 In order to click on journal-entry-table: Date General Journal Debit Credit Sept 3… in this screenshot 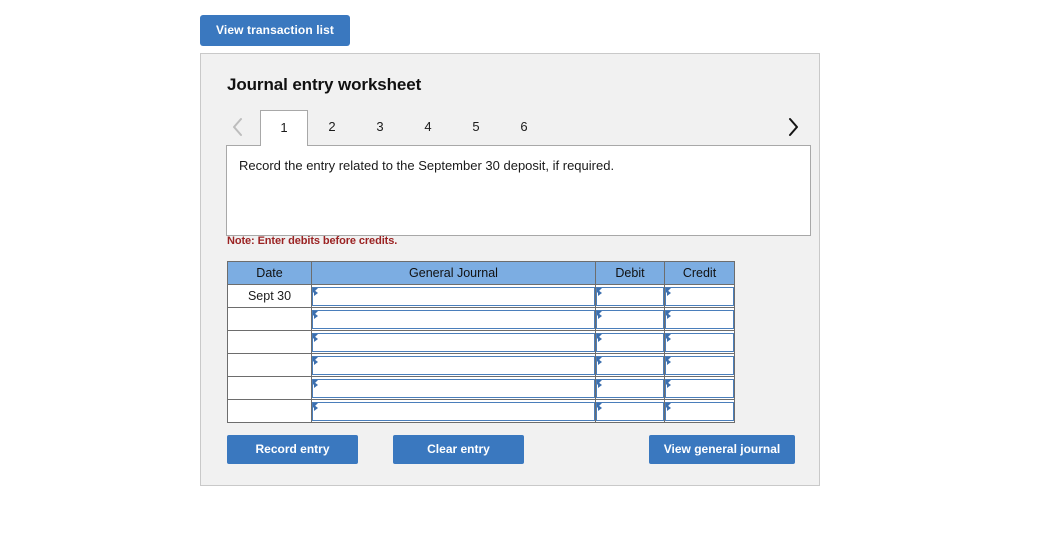, I will do `click(481, 342)`.